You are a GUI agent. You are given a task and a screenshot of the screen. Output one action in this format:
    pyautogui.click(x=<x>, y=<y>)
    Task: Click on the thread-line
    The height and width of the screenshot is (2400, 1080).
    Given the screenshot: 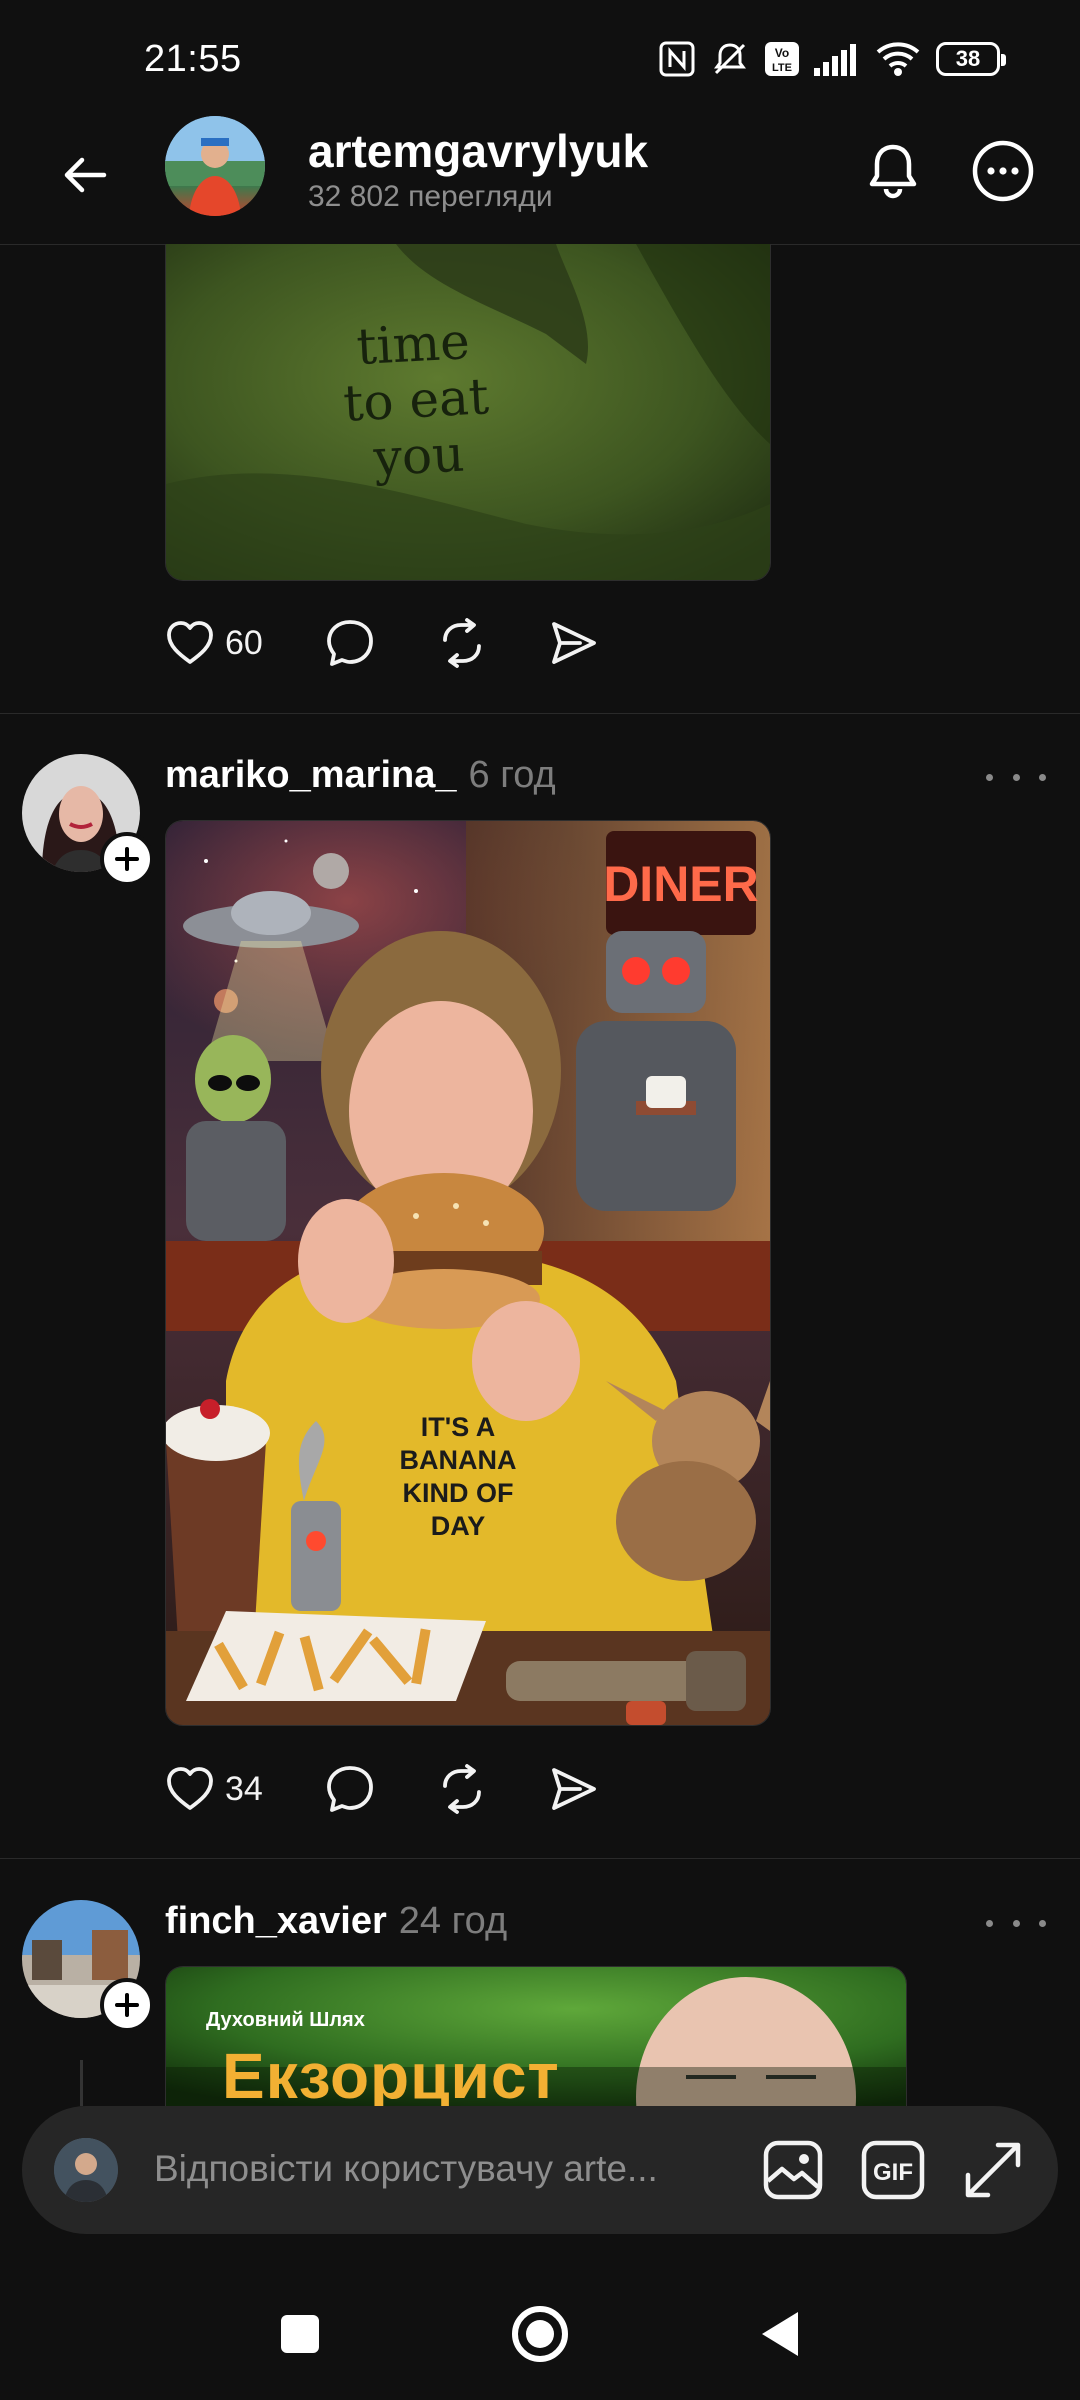 What is the action you would take?
    pyautogui.click(x=81, y=2083)
    